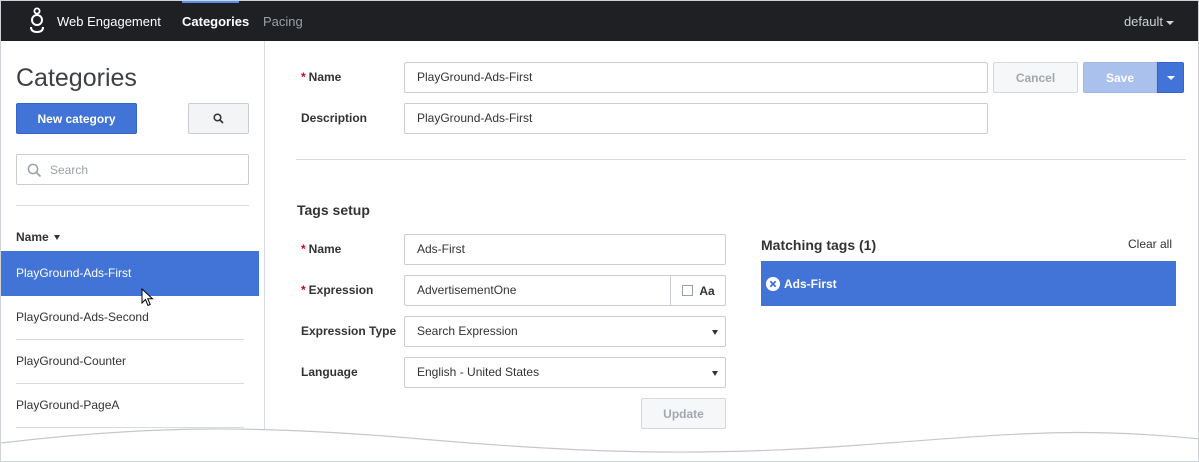 This screenshot has width=1199, height=462. I want to click on nav-active-indicator, so click(210, 2).